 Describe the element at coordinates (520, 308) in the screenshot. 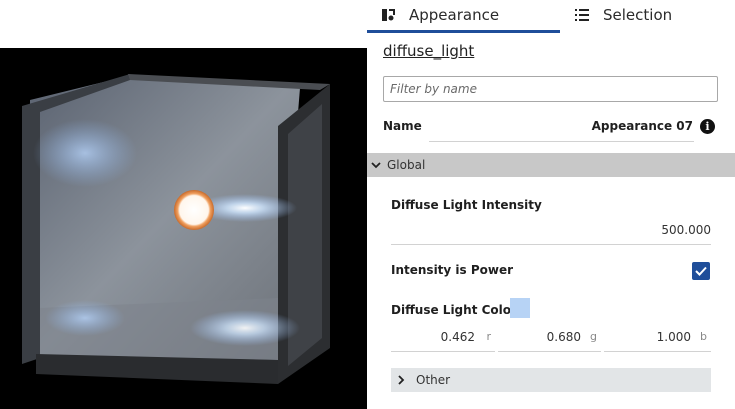

I see `color-swatch` at that location.